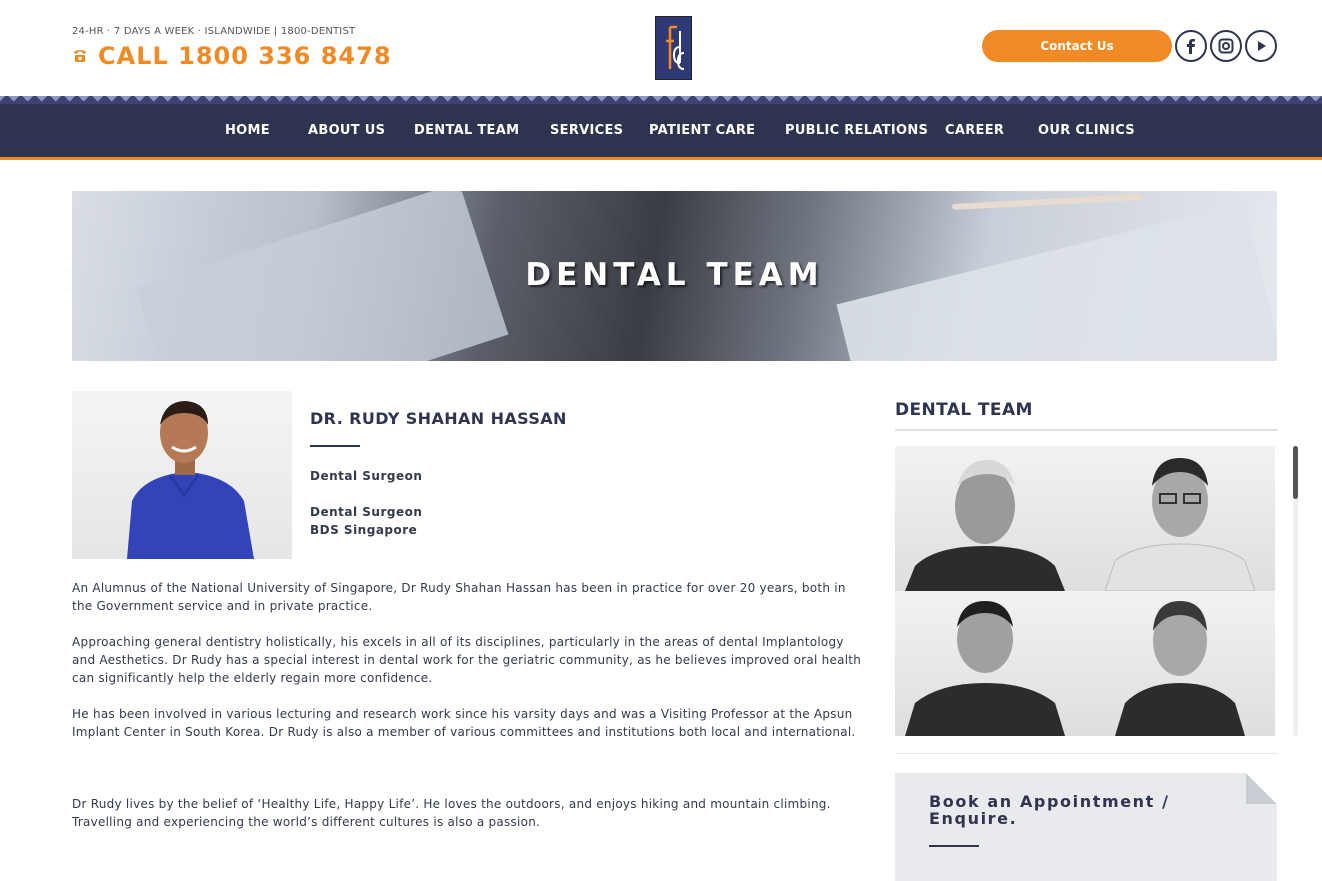 The image size is (1322, 881). I want to click on doctor-photo, so click(182, 475).